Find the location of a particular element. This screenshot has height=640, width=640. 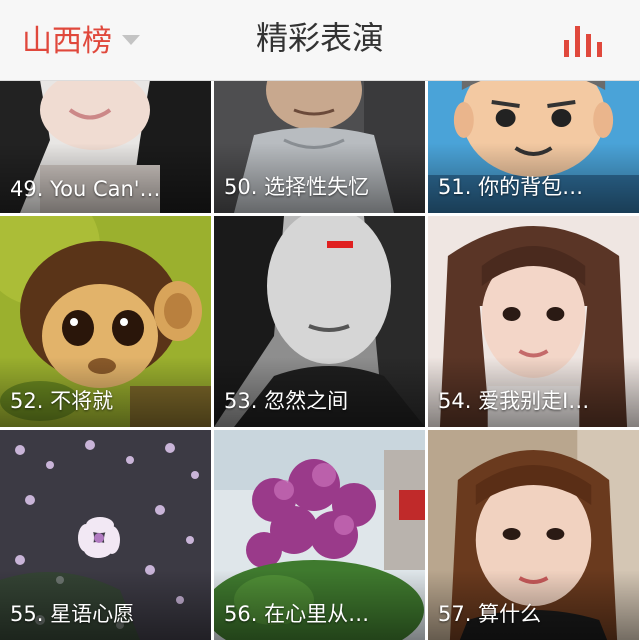

bar-chart-icon is located at coordinates (583, 41).